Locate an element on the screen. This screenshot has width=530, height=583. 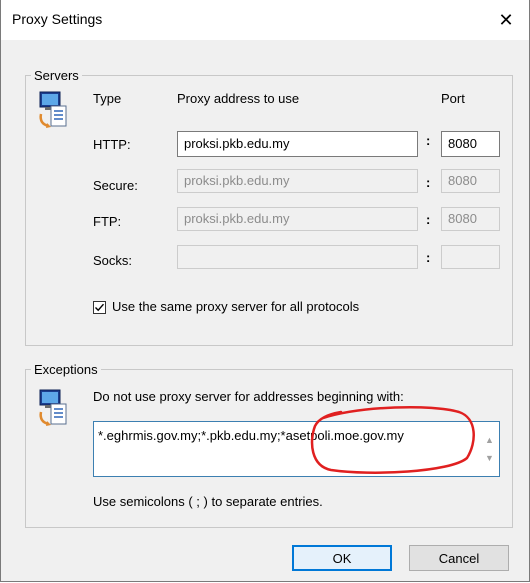
exceptions-computer-icon is located at coordinates (53, 407).